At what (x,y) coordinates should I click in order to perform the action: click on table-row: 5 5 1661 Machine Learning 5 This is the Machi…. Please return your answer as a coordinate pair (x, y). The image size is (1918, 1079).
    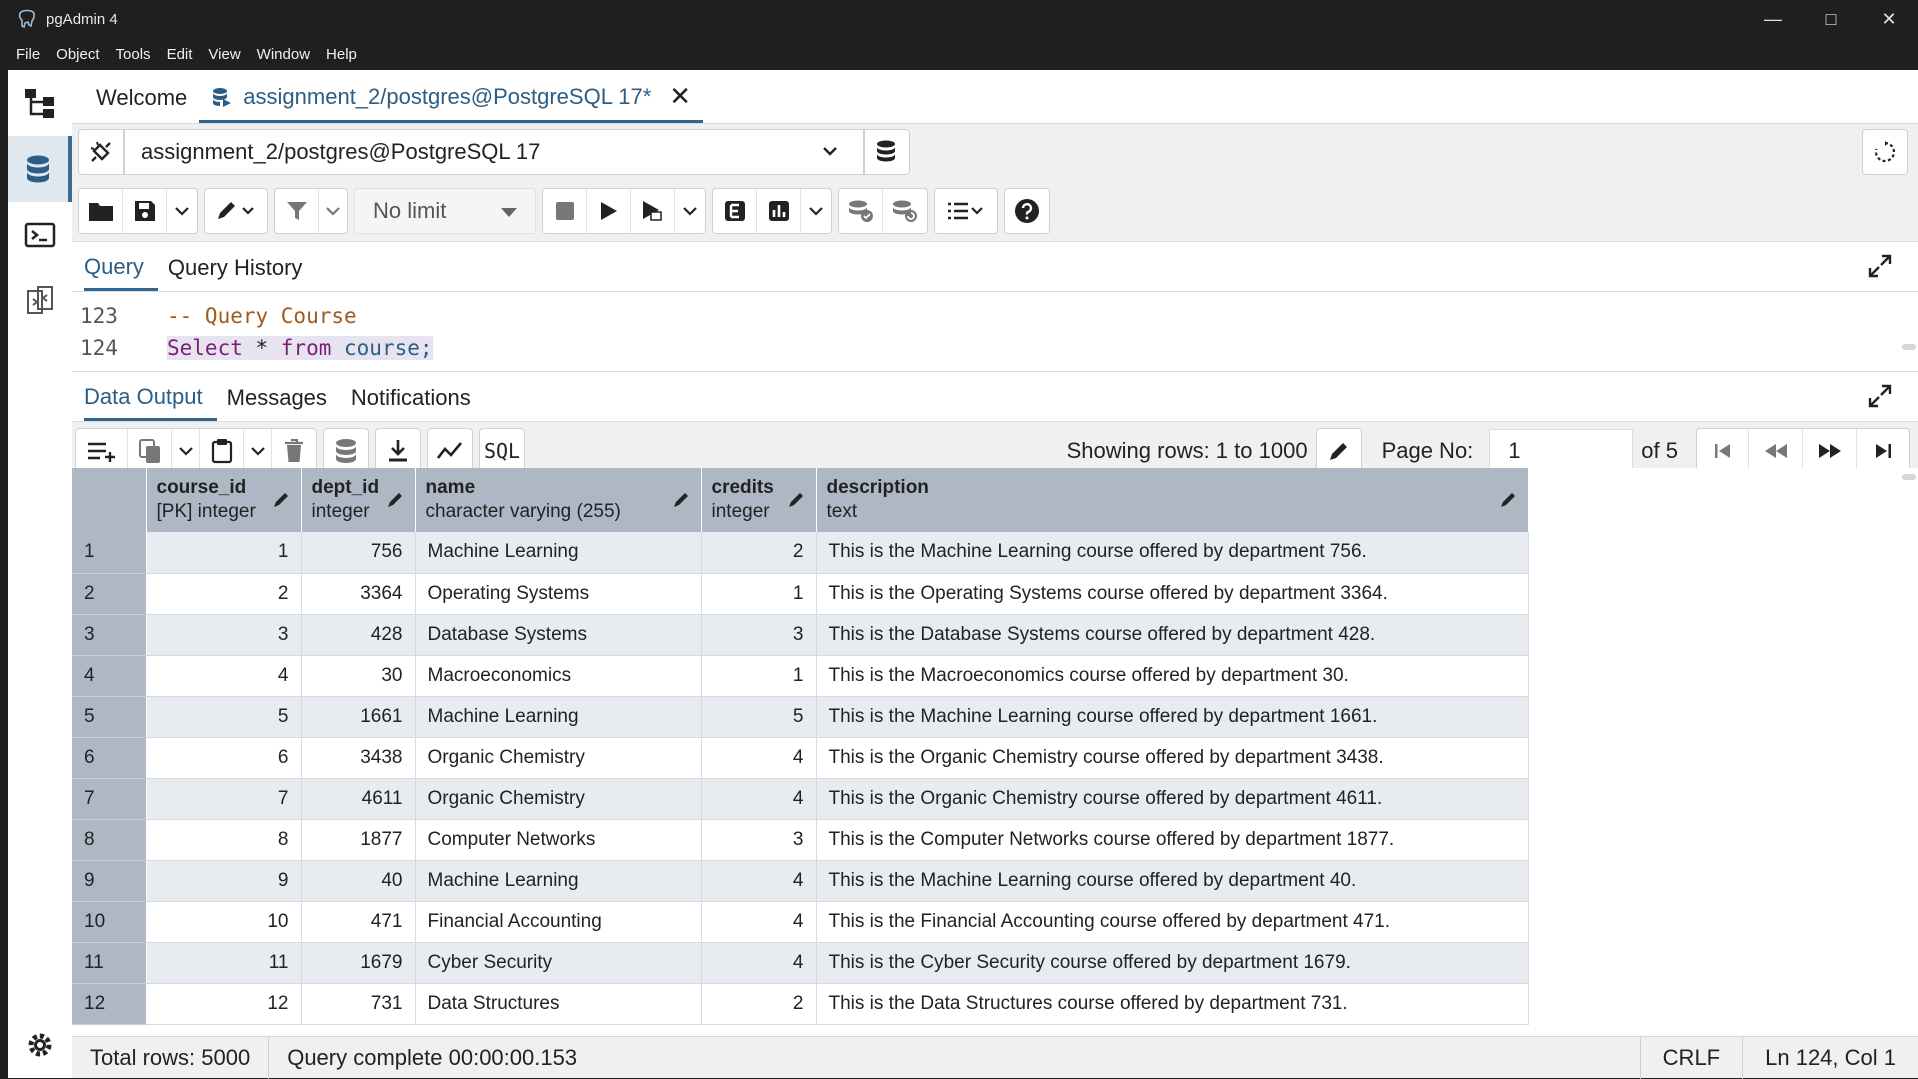
    Looking at the image, I should click on (800, 717).